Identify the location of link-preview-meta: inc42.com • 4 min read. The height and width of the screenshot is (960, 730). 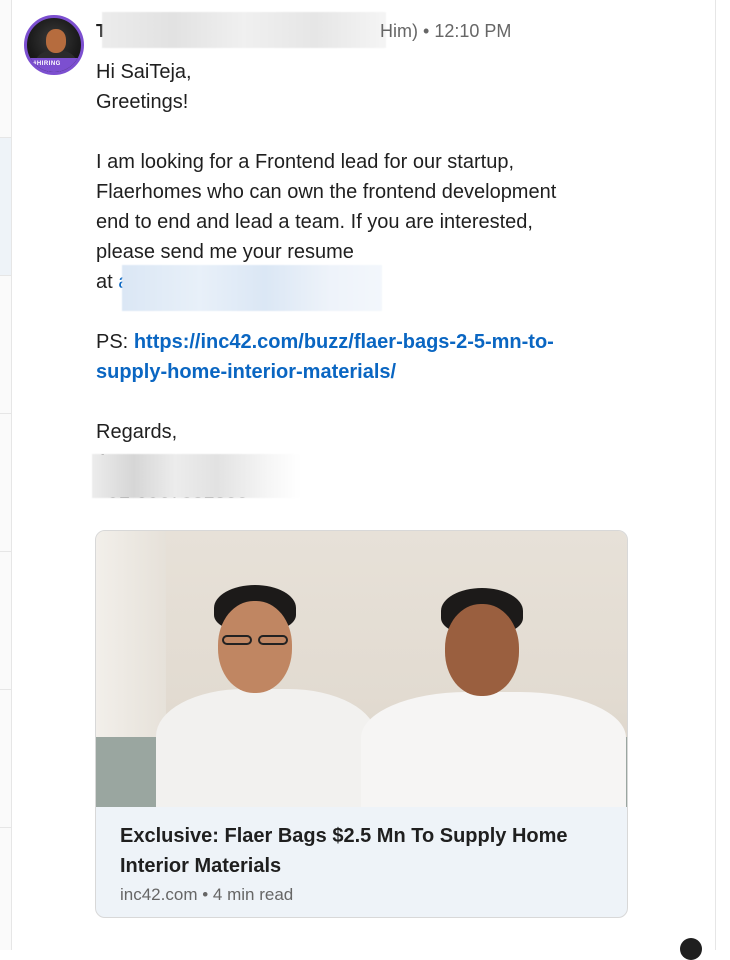
(361, 895).